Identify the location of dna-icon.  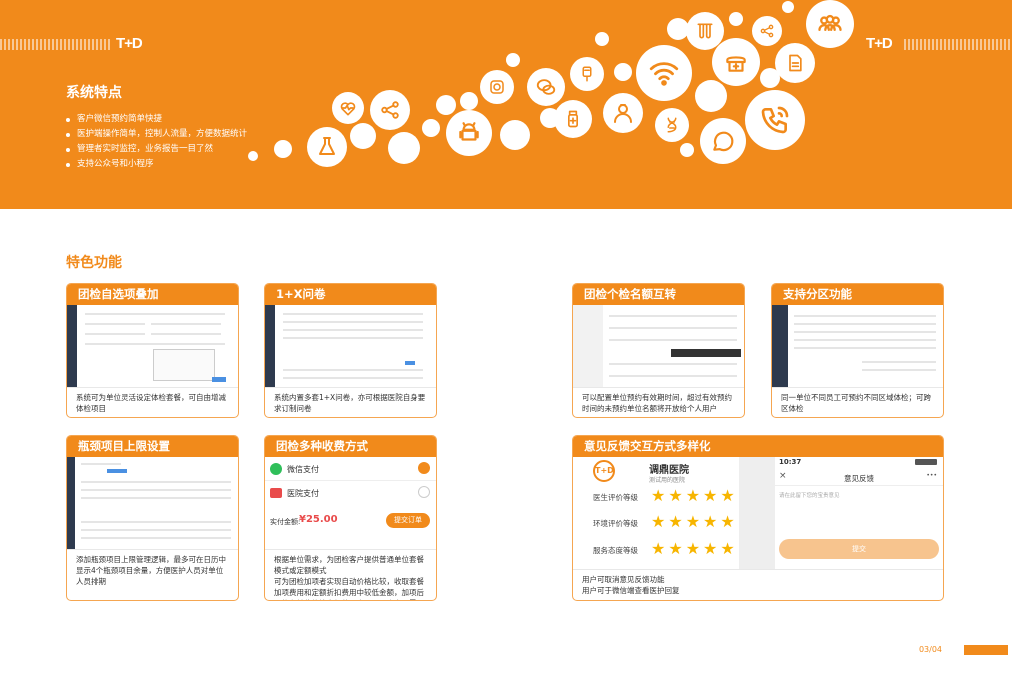
(672, 125).